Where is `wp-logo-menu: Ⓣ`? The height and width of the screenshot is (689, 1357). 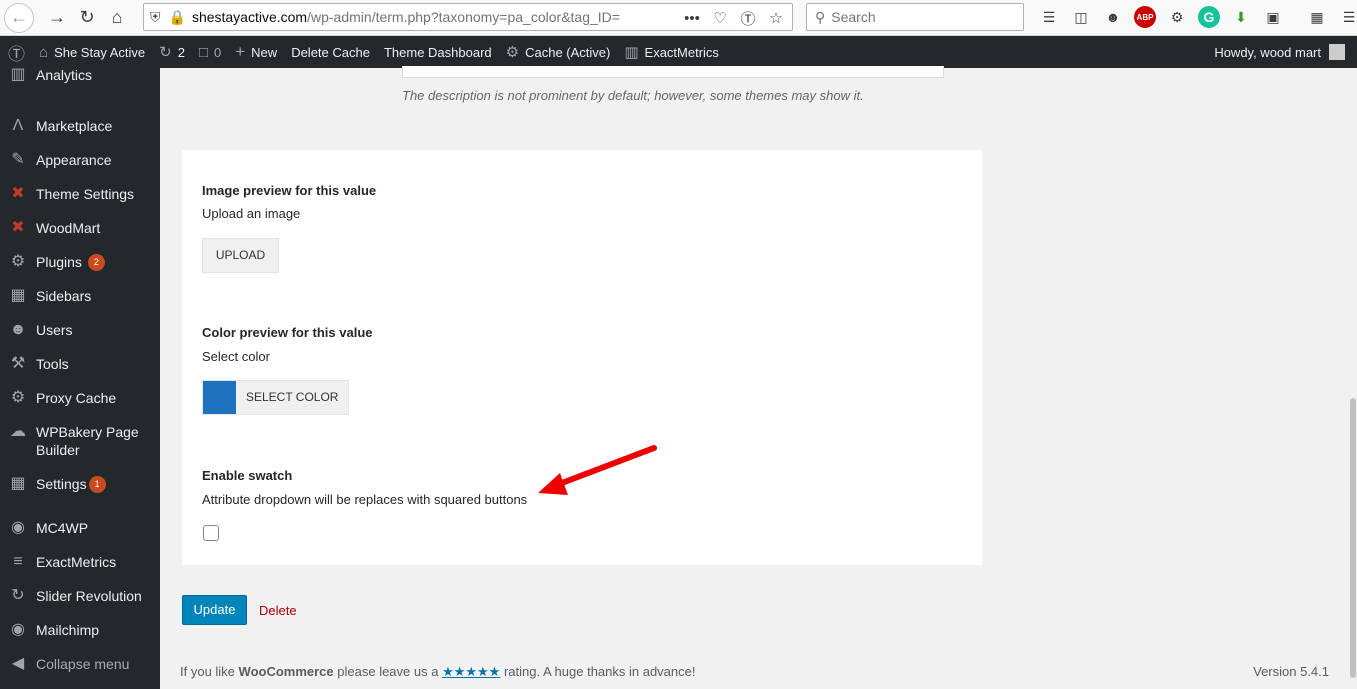
wp-logo-menu: Ⓣ is located at coordinates (16, 52).